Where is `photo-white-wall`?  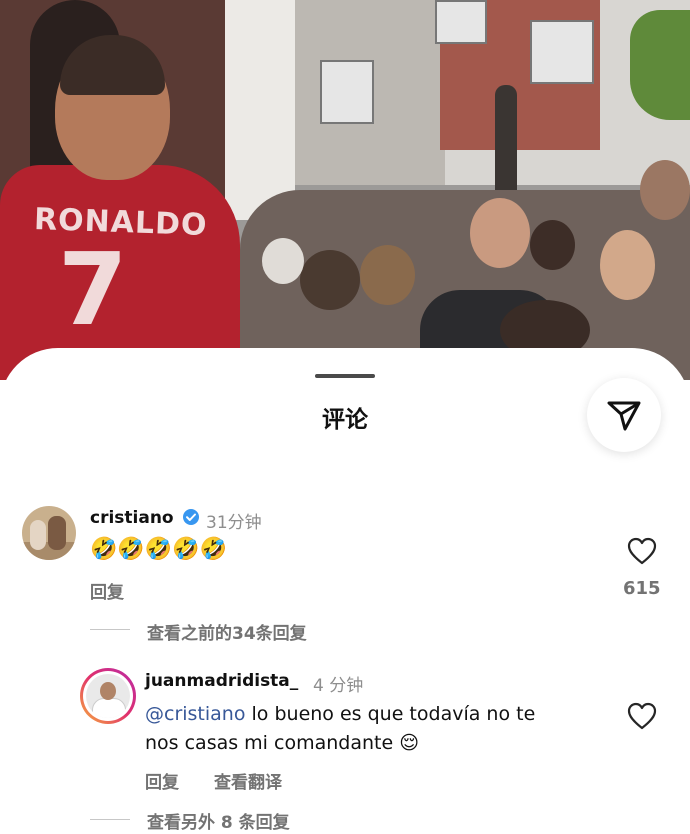 photo-white-wall is located at coordinates (260, 110).